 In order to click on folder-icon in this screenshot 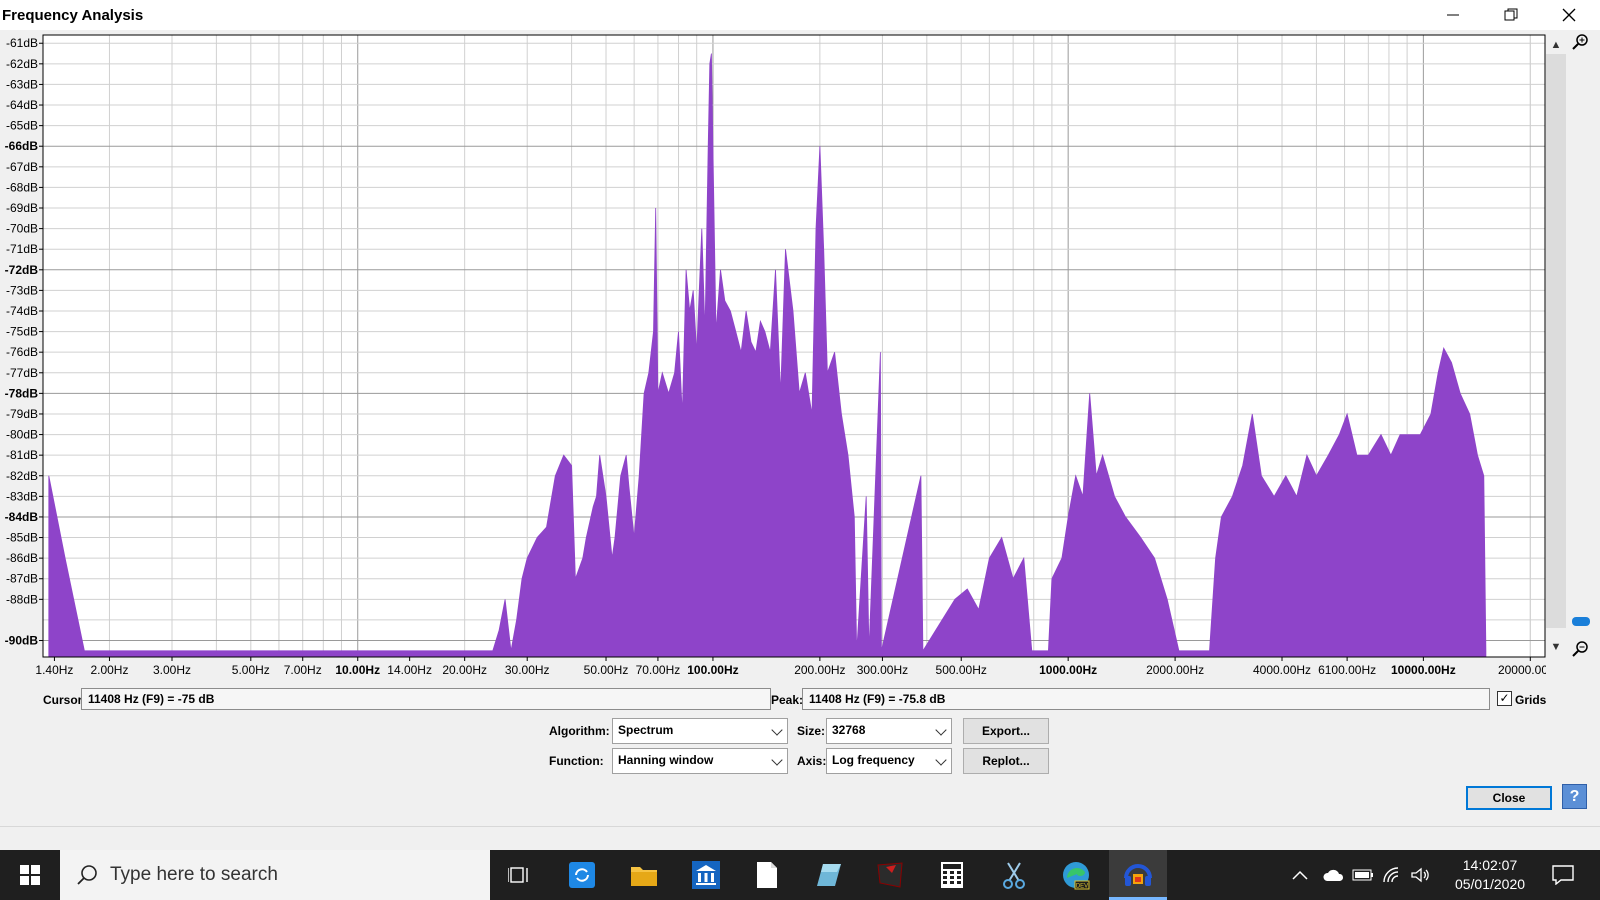, I will do `click(644, 876)`.